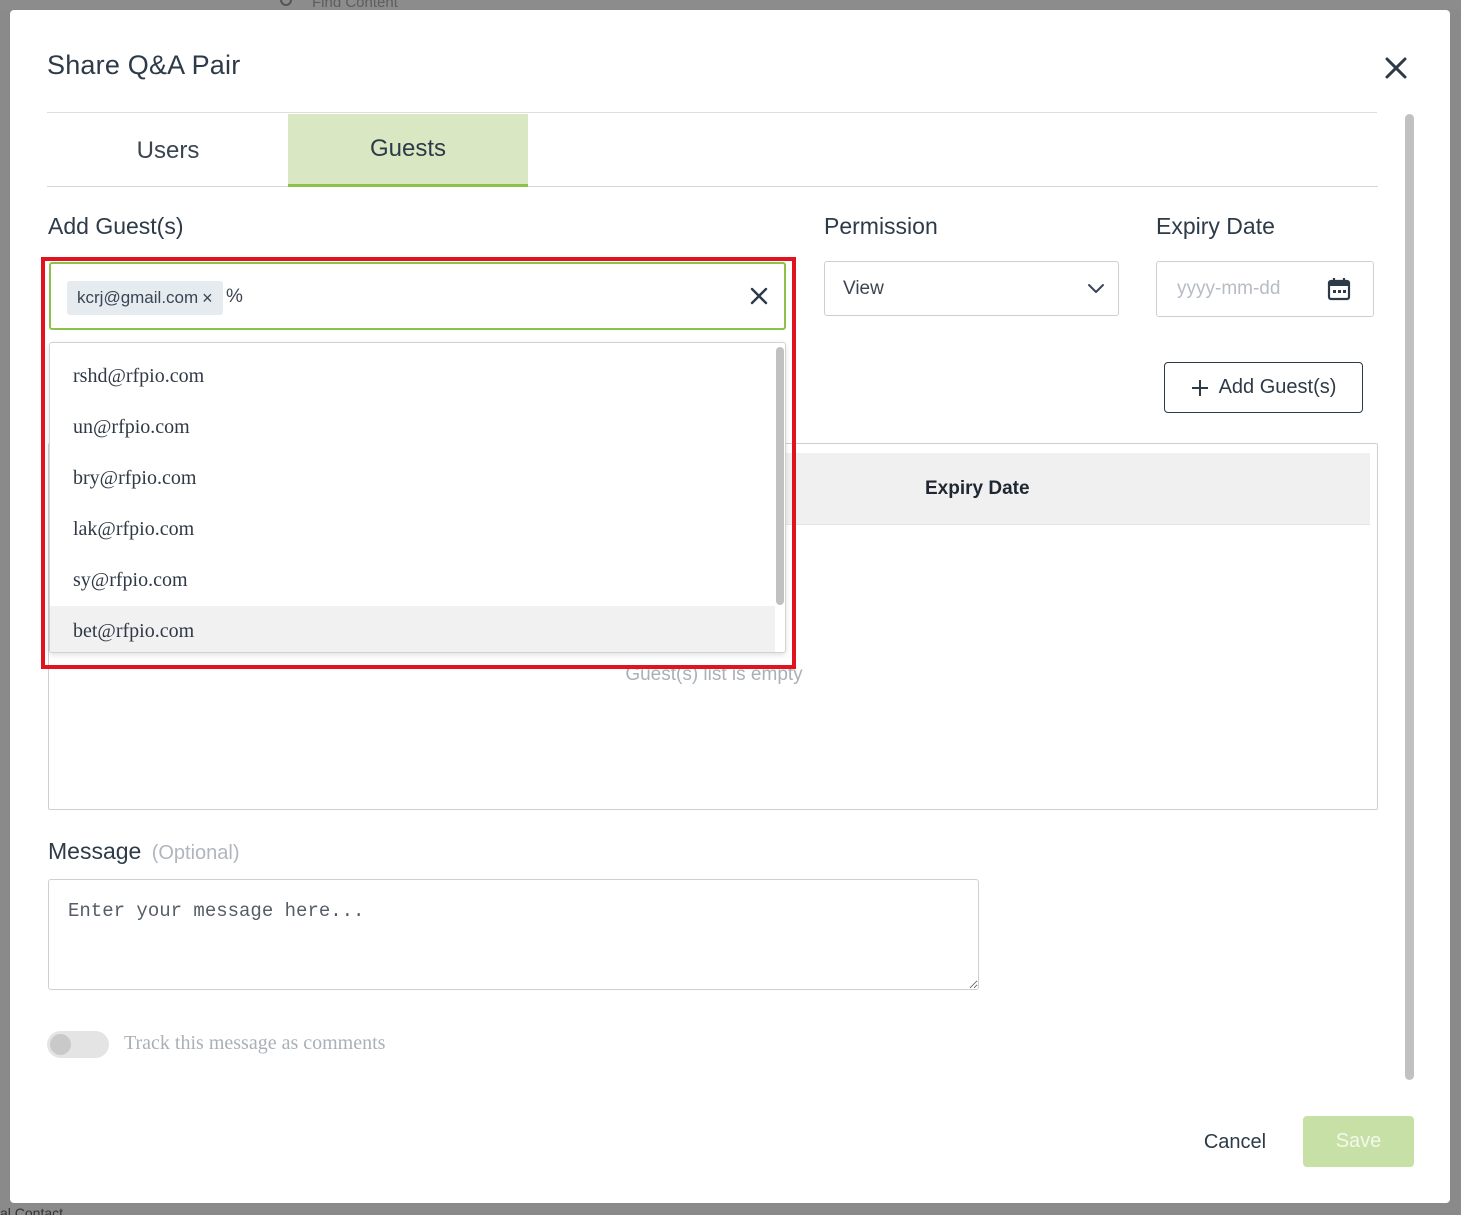 The height and width of the screenshot is (1215, 1461). Describe the element at coordinates (408, 150) in the screenshot. I see `tab-guests: Guests` at that location.